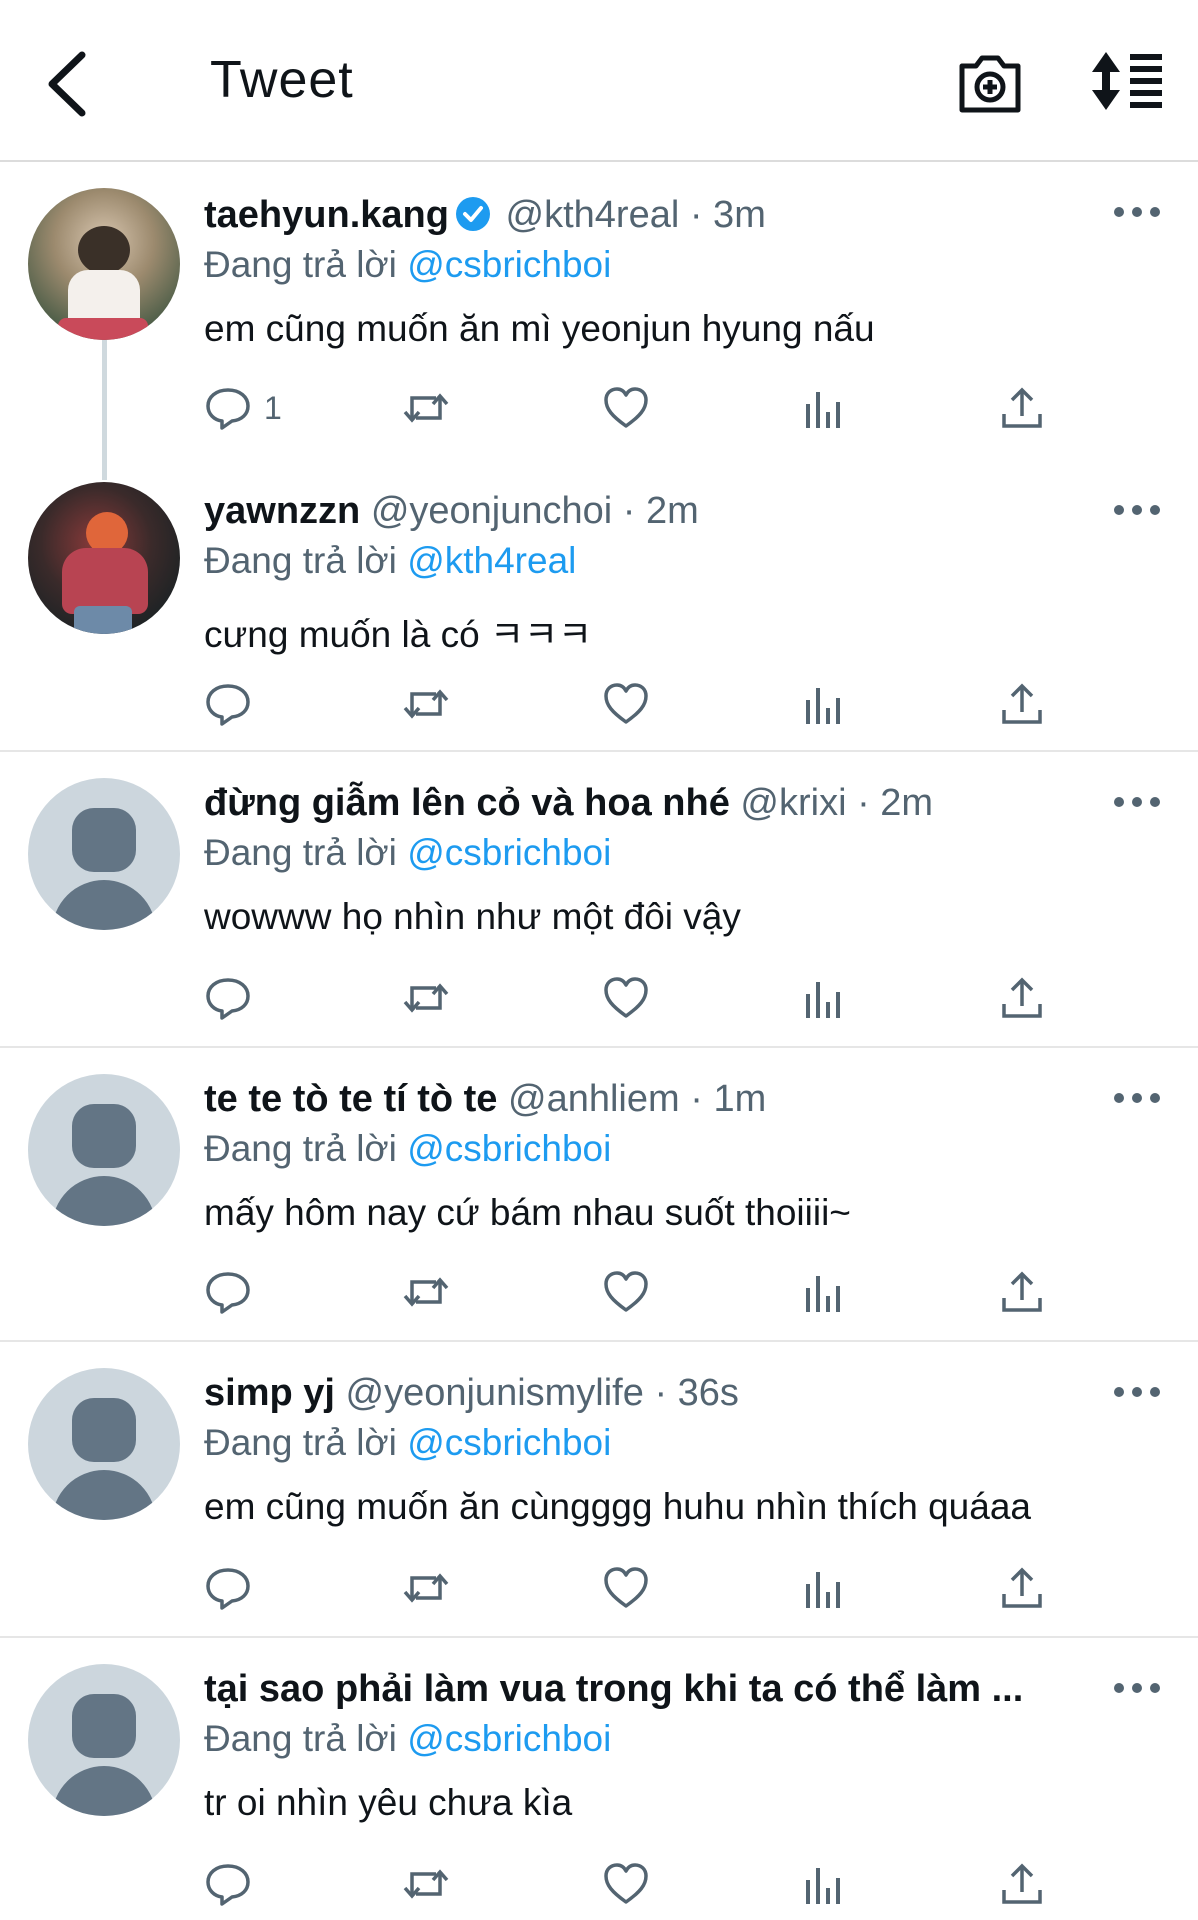  Describe the element at coordinates (326, 215) in the screenshot. I see `display-name: taehyun.kang` at that location.